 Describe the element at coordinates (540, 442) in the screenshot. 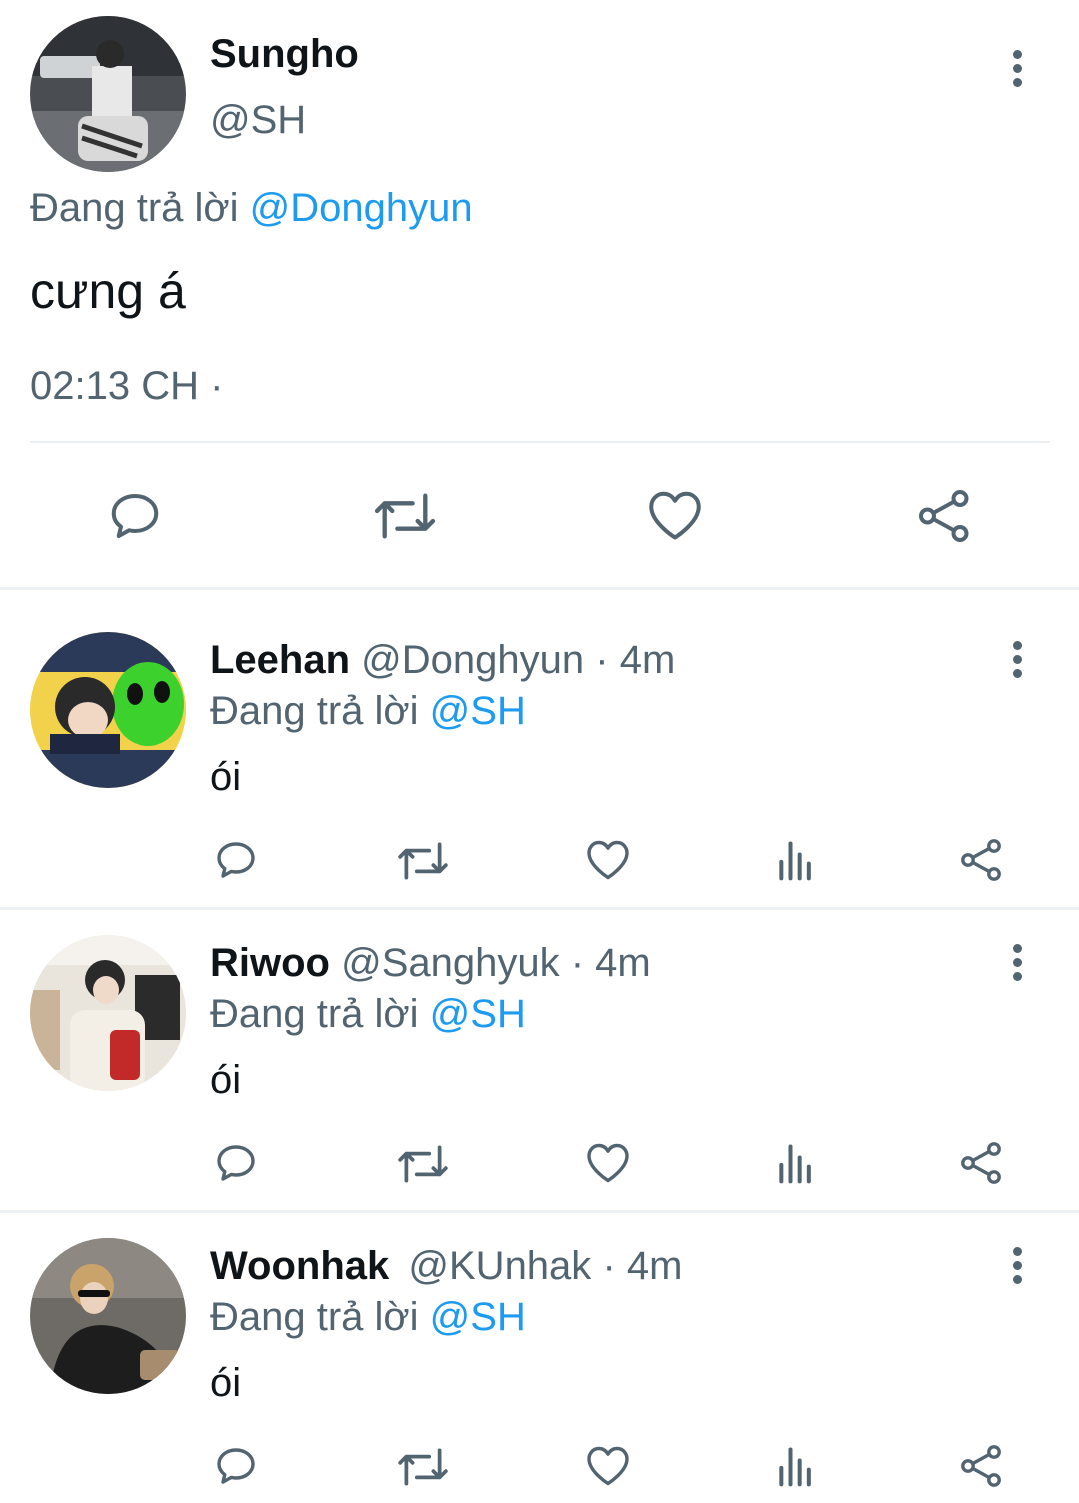

I see `divider` at that location.